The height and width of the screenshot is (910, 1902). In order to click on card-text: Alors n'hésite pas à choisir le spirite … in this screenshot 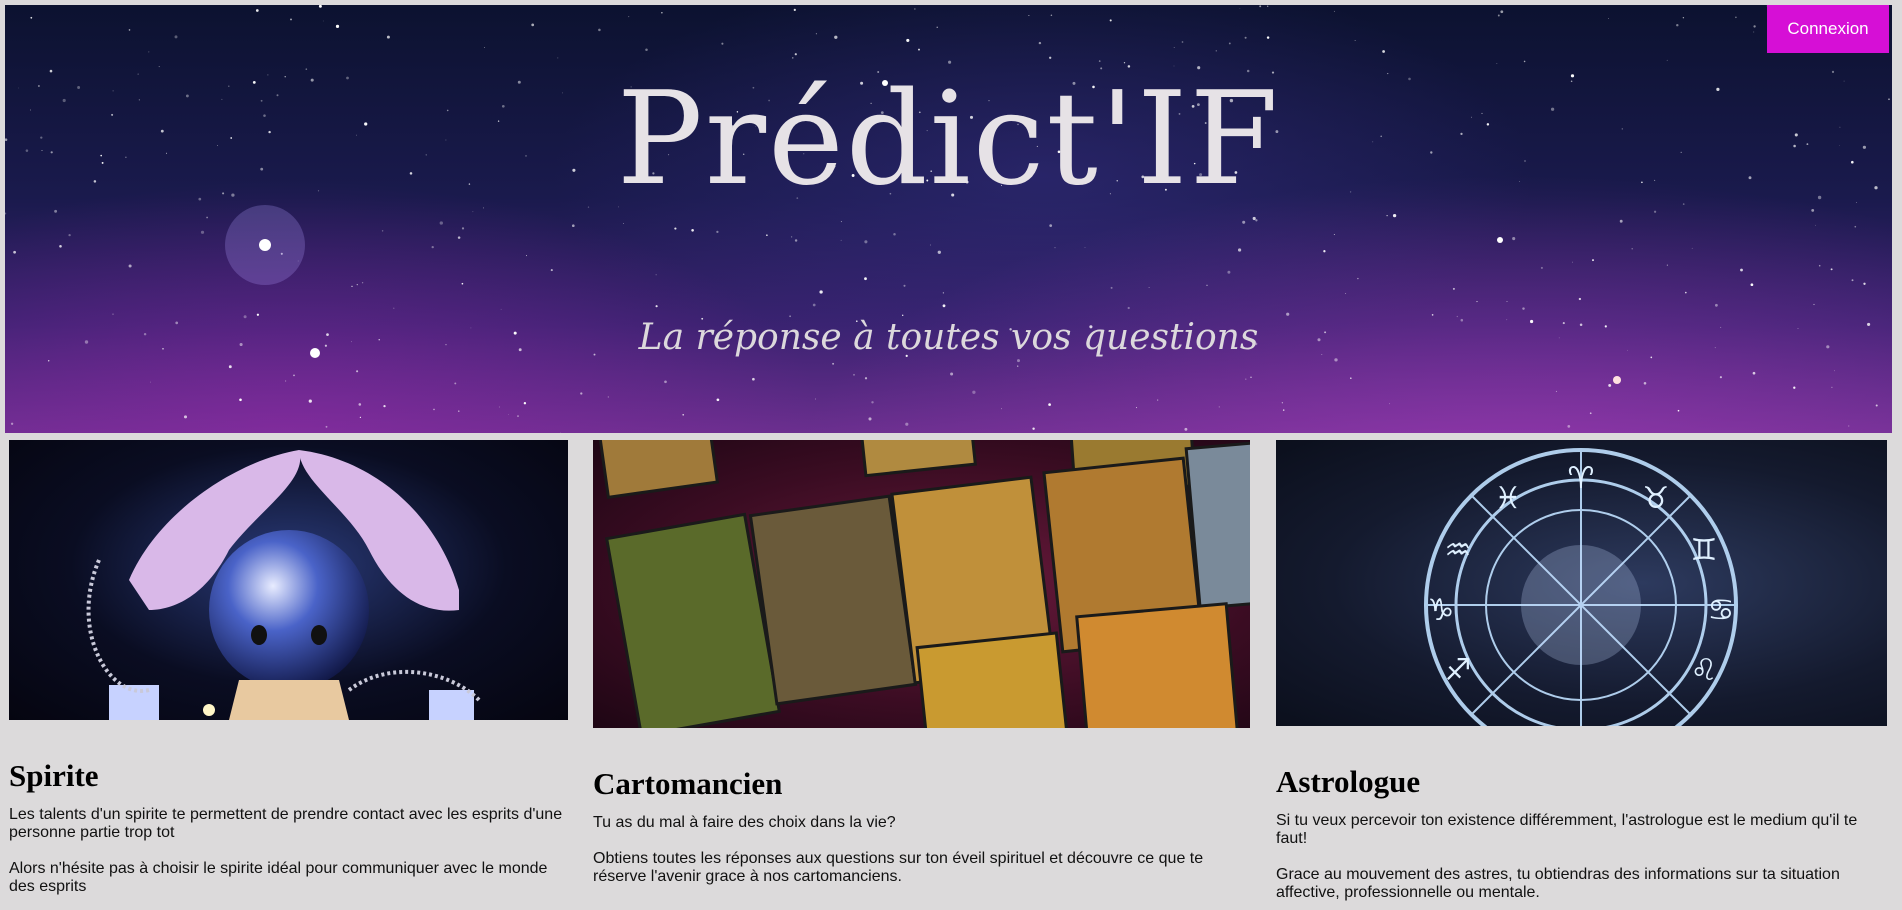, I will do `click(278, 877)`.